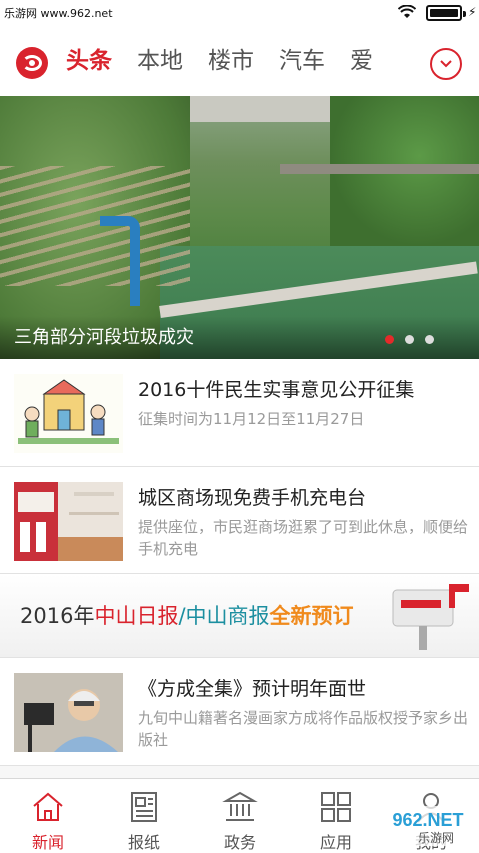 The width and height of the screenshot is (479, 853). I want to click on nav-label: 报纸, so click(143, 842).